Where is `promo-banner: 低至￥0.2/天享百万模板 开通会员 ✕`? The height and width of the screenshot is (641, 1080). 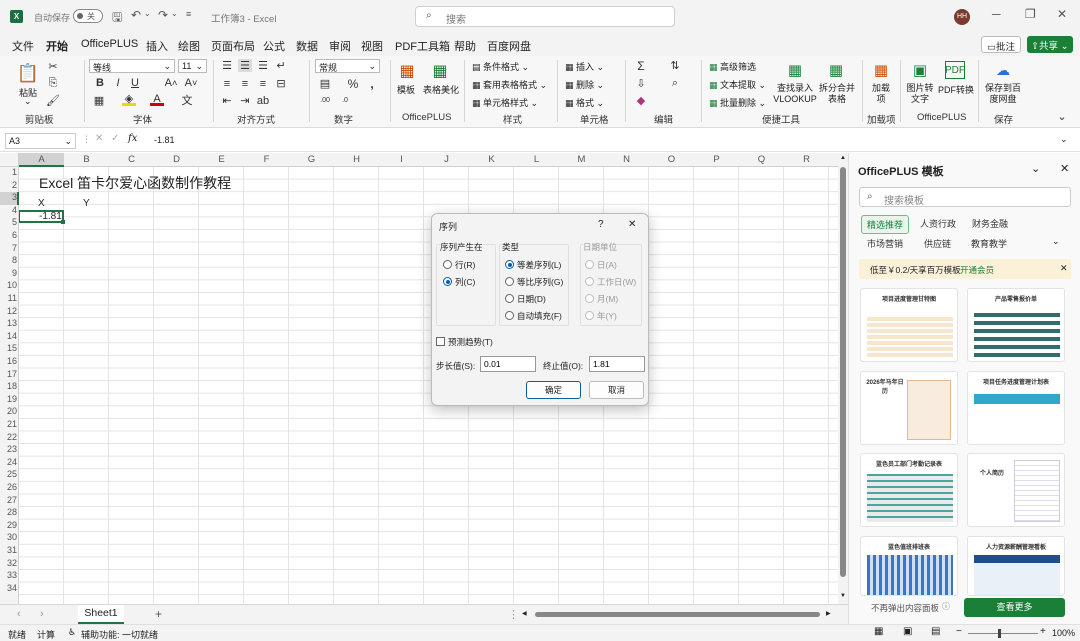 promo-banner: 低至￥0.2/天享百万模板 开通会员 ✕ is located at coordinates (965, 269).